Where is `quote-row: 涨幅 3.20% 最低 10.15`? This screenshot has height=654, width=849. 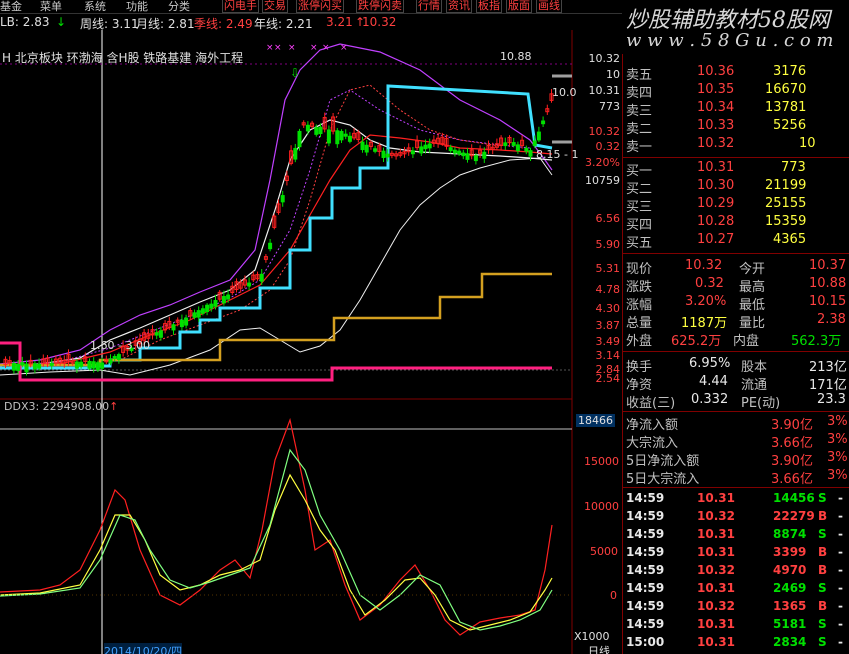 quote-row: 涨幅 3.20% 最低 10.15 is located at coordinates (736, 303).